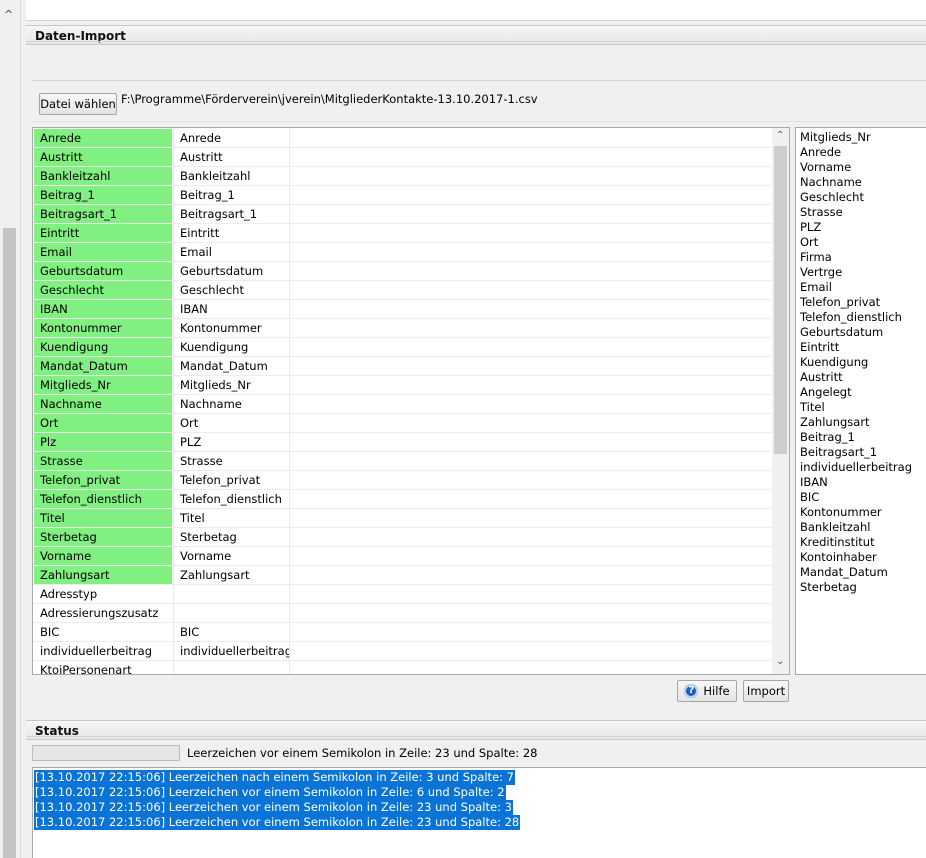 This screenshot has width=926, height=858. Describe the element at coordinates (821, 212) in the screenshot. I see `list-item: Strasse` at that location.